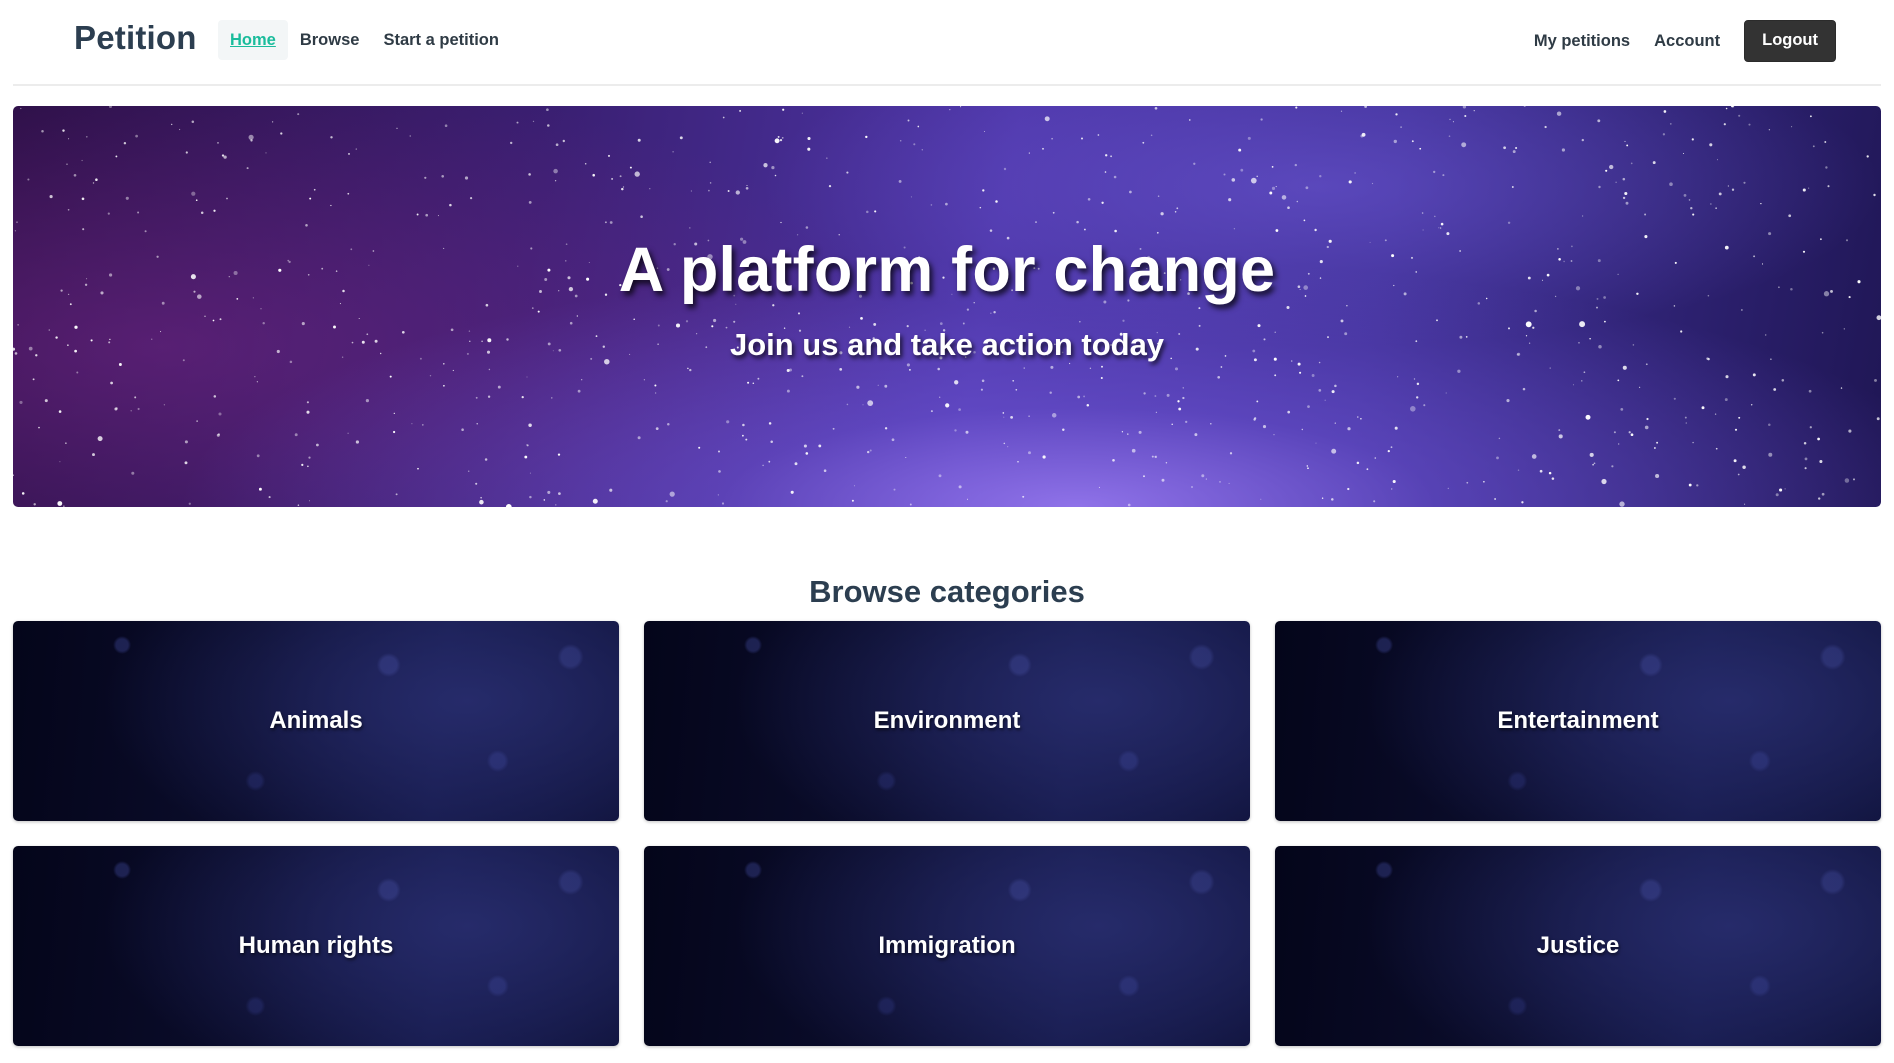 The image size is (1894, 1063). I want to click on nav-link-my-petitions: My petitions, so click(1582, 41).